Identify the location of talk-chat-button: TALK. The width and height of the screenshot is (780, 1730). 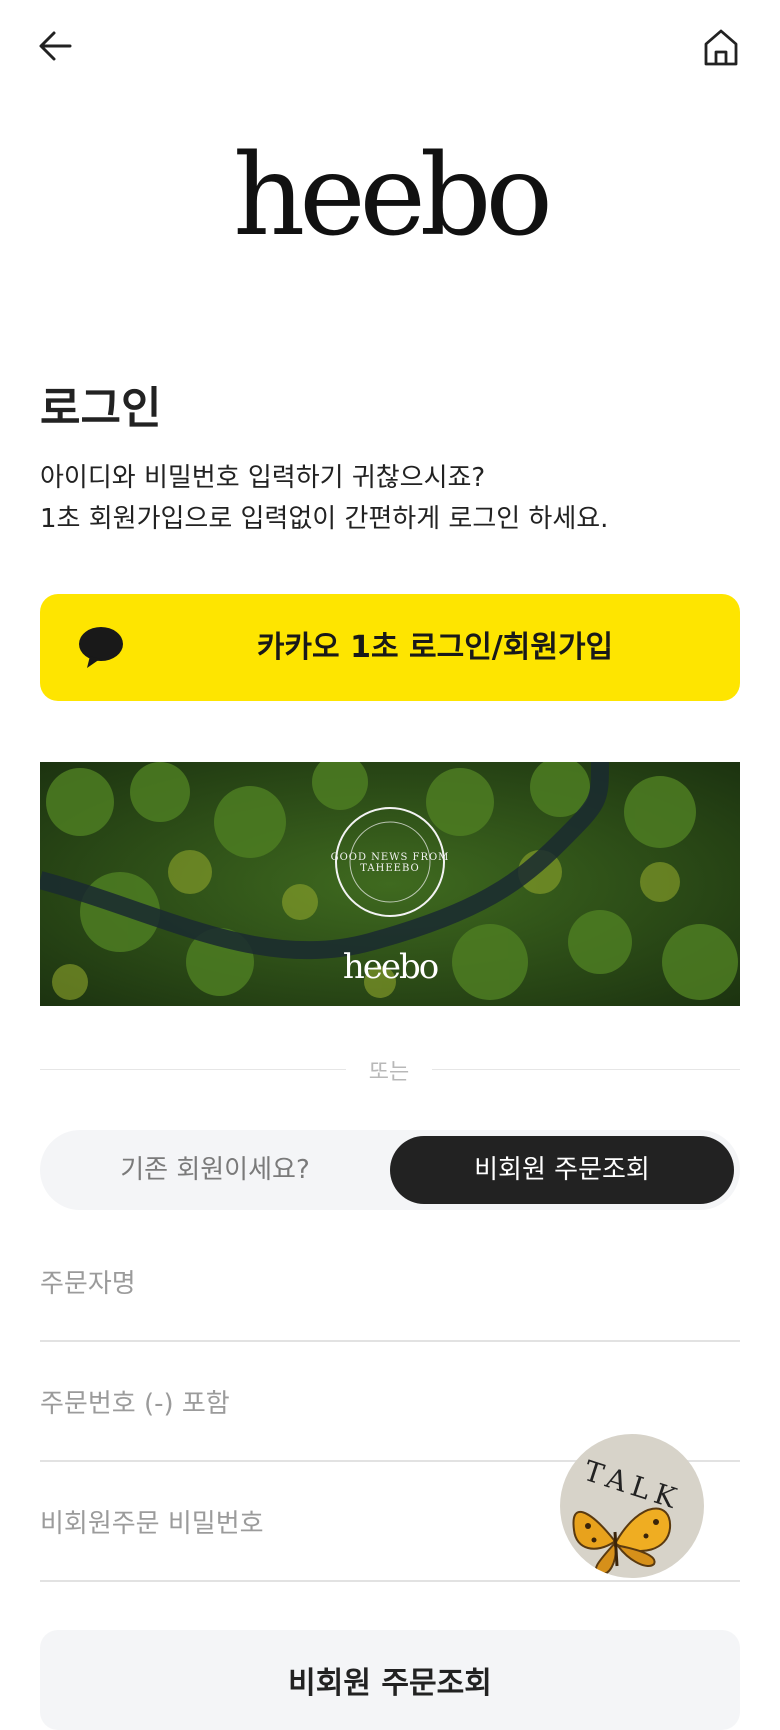
(632, 1506).